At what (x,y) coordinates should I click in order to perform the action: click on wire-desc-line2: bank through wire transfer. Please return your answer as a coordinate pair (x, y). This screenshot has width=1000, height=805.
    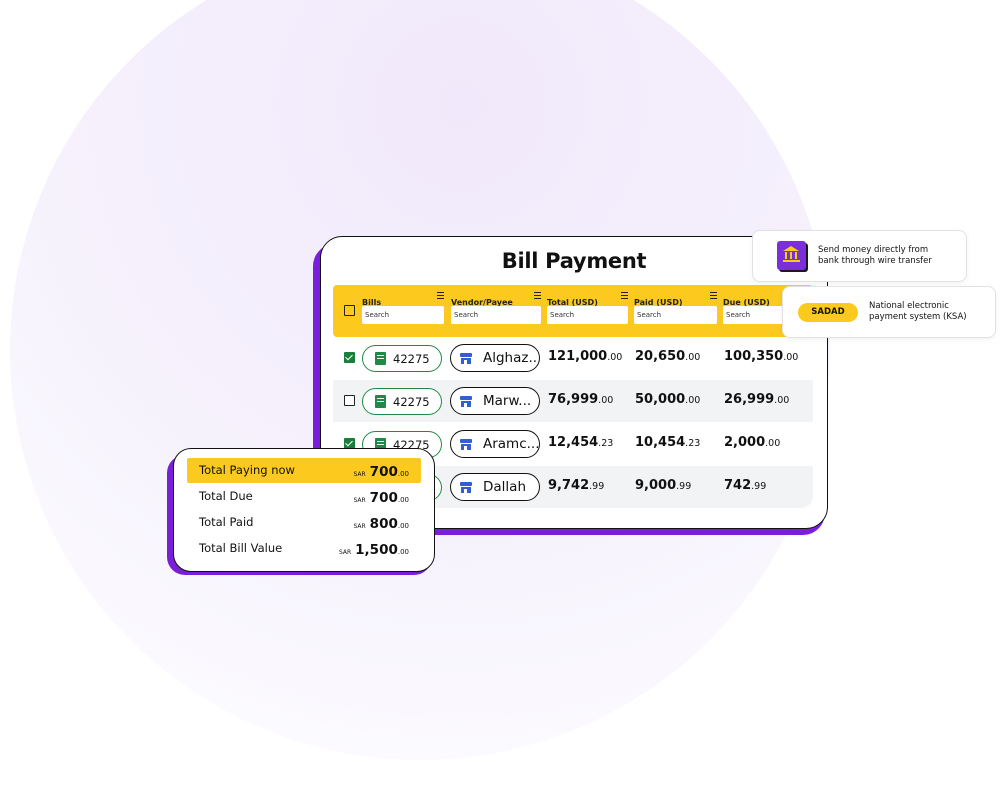
    Looking at the image, I should click on (875, 261).